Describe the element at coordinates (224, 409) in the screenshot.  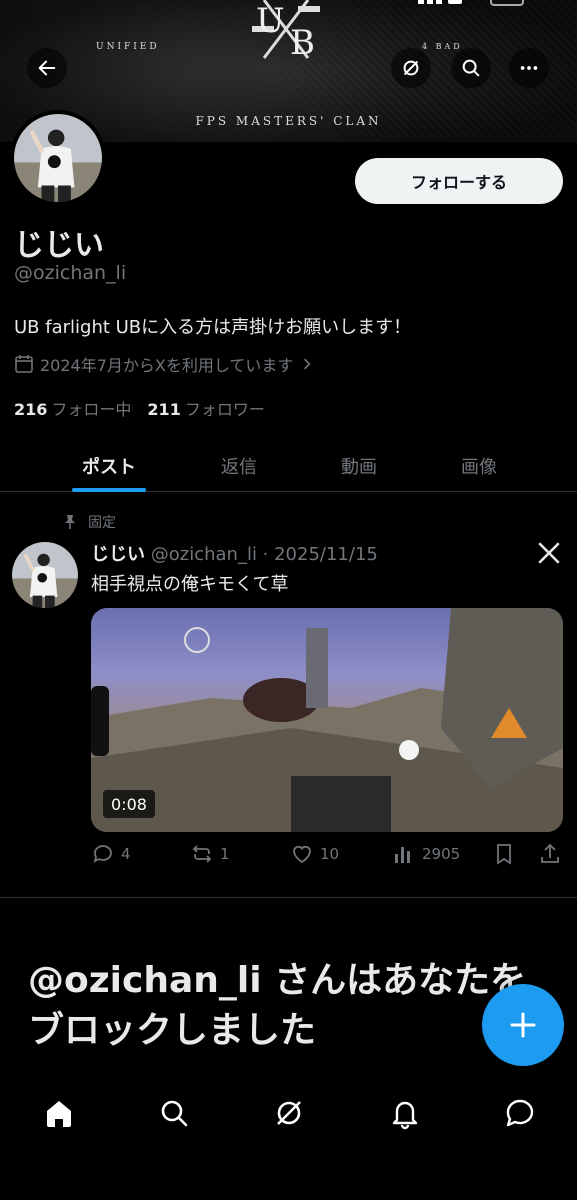
I see `followers-label: フォロワー` at that location.